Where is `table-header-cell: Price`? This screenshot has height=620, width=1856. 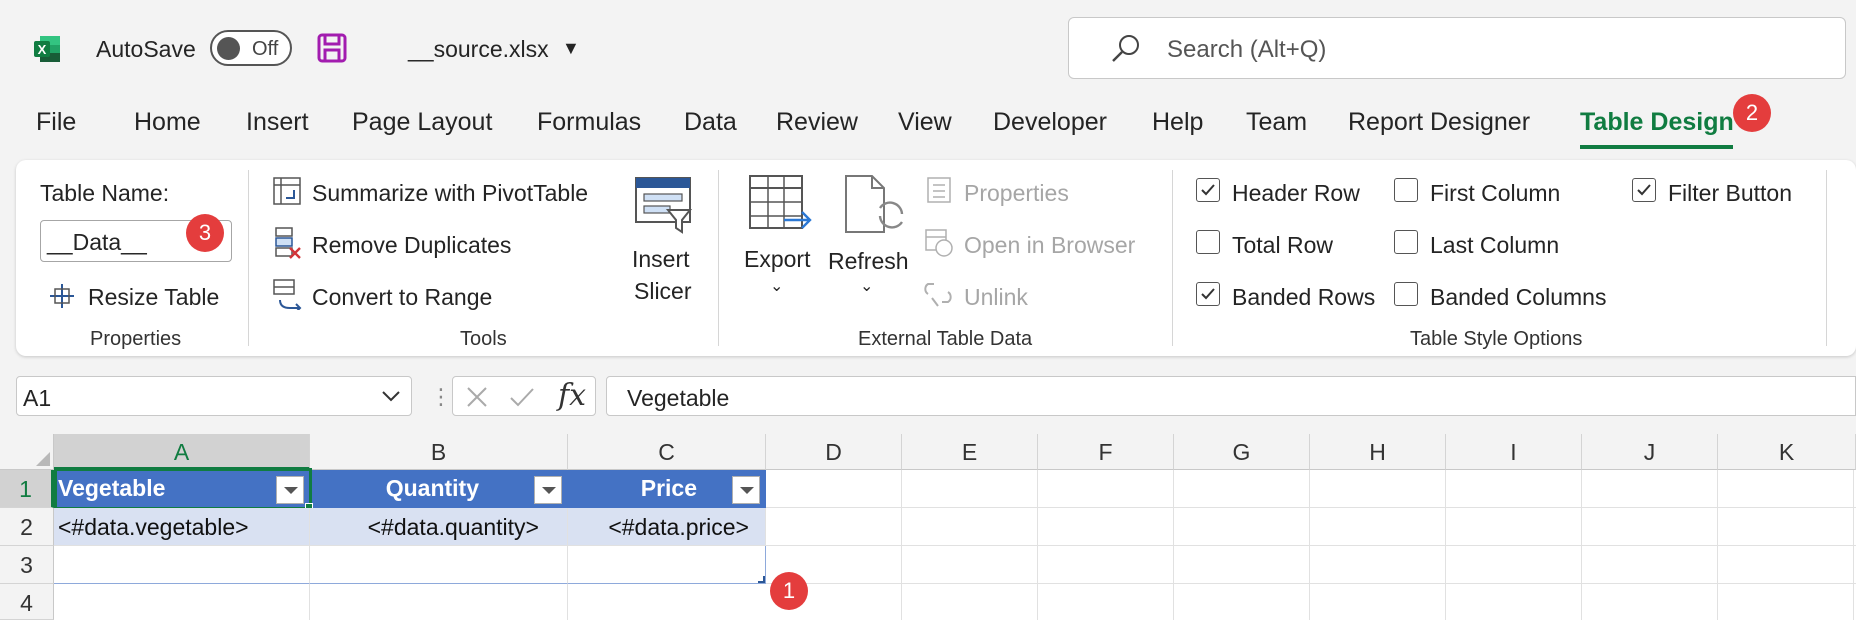
table-header-cell: Price is located at coordinates (667, 489).